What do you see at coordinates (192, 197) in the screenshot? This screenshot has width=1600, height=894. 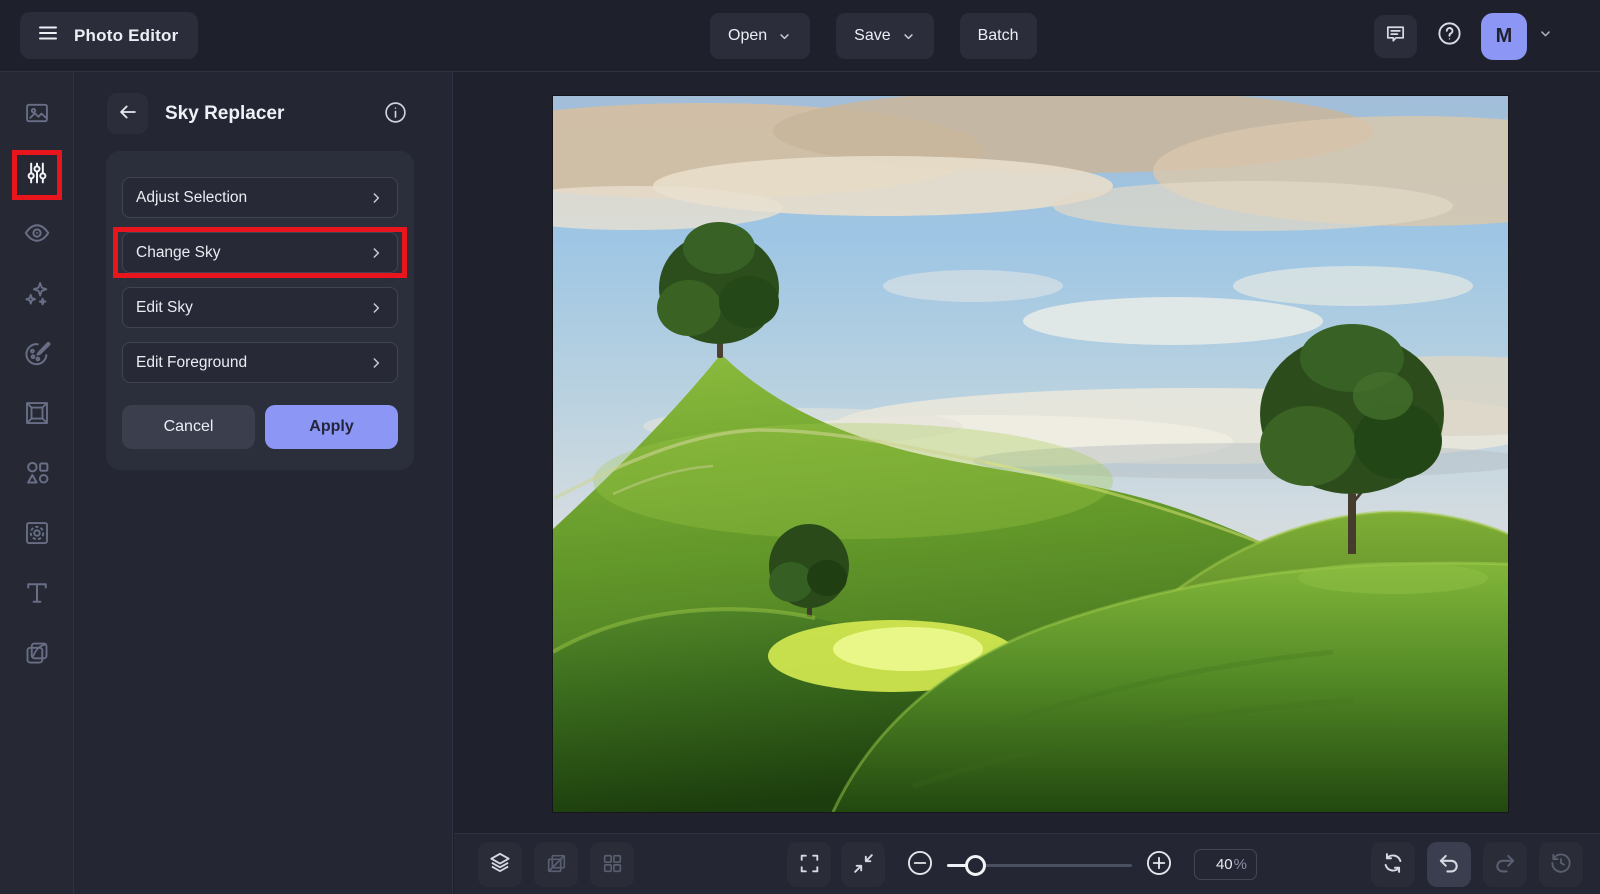 I see `option-label: Adjust Selection` at bounding box center [192, 197].